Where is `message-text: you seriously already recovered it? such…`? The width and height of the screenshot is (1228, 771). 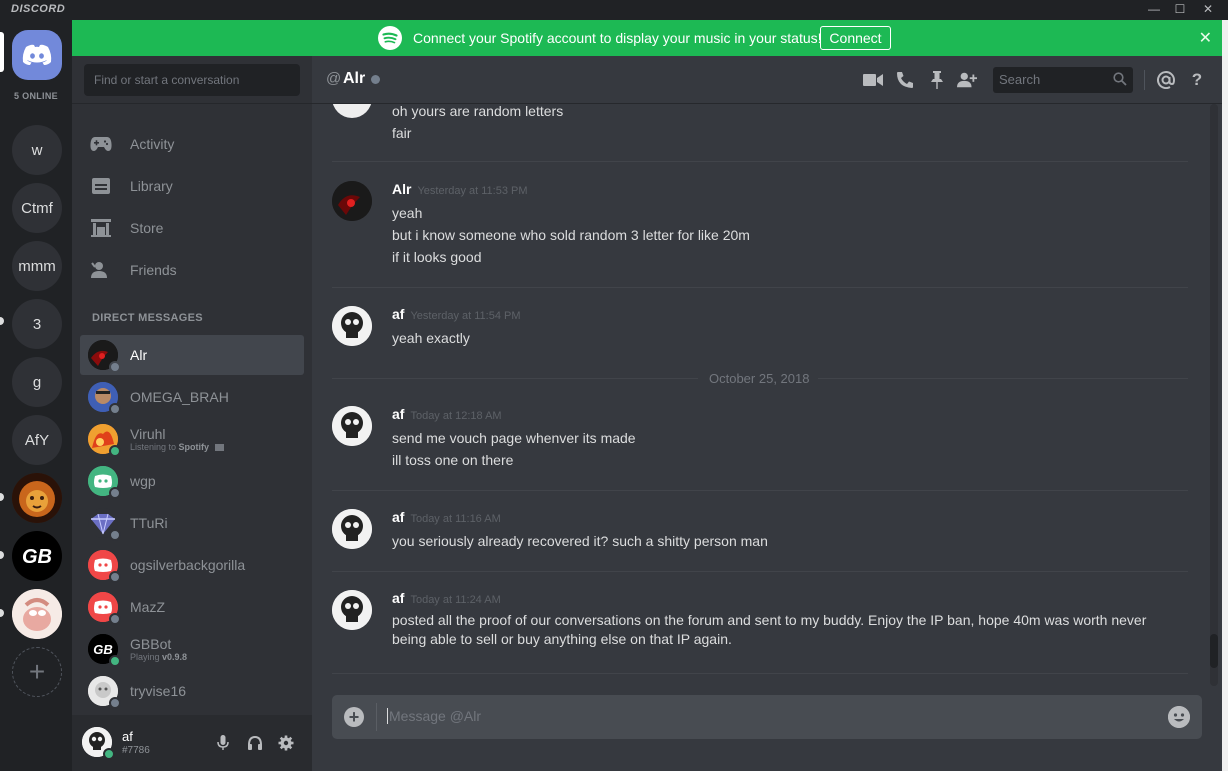
message-text: you seriously already recovered it? such… is located at coordinates (580, 541).